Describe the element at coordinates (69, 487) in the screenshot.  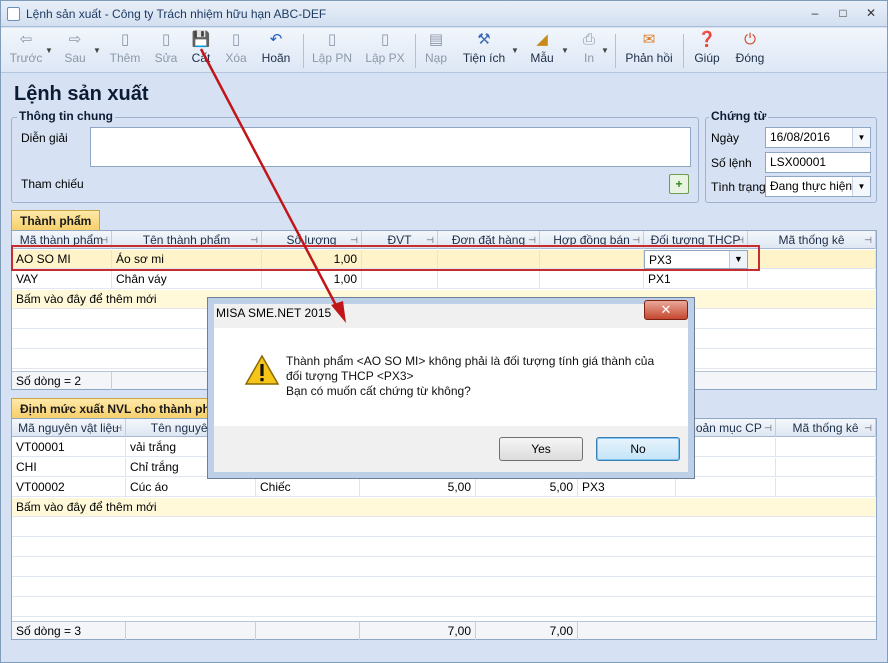
I see `cell-code: VT00002` at that location.